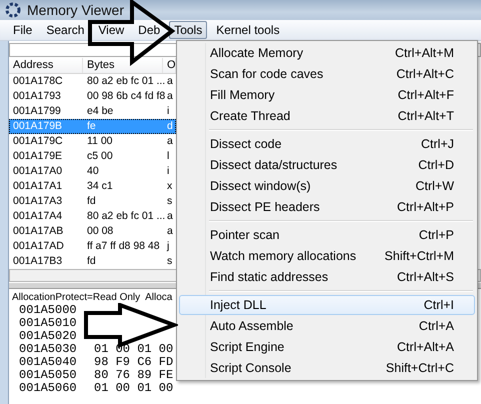 This screenshot has height=404, width=481. Describe the element at coordinates (425, 277) in the screenshot. I see `shortcut-text: Ctrl+Alt+S` at that location.